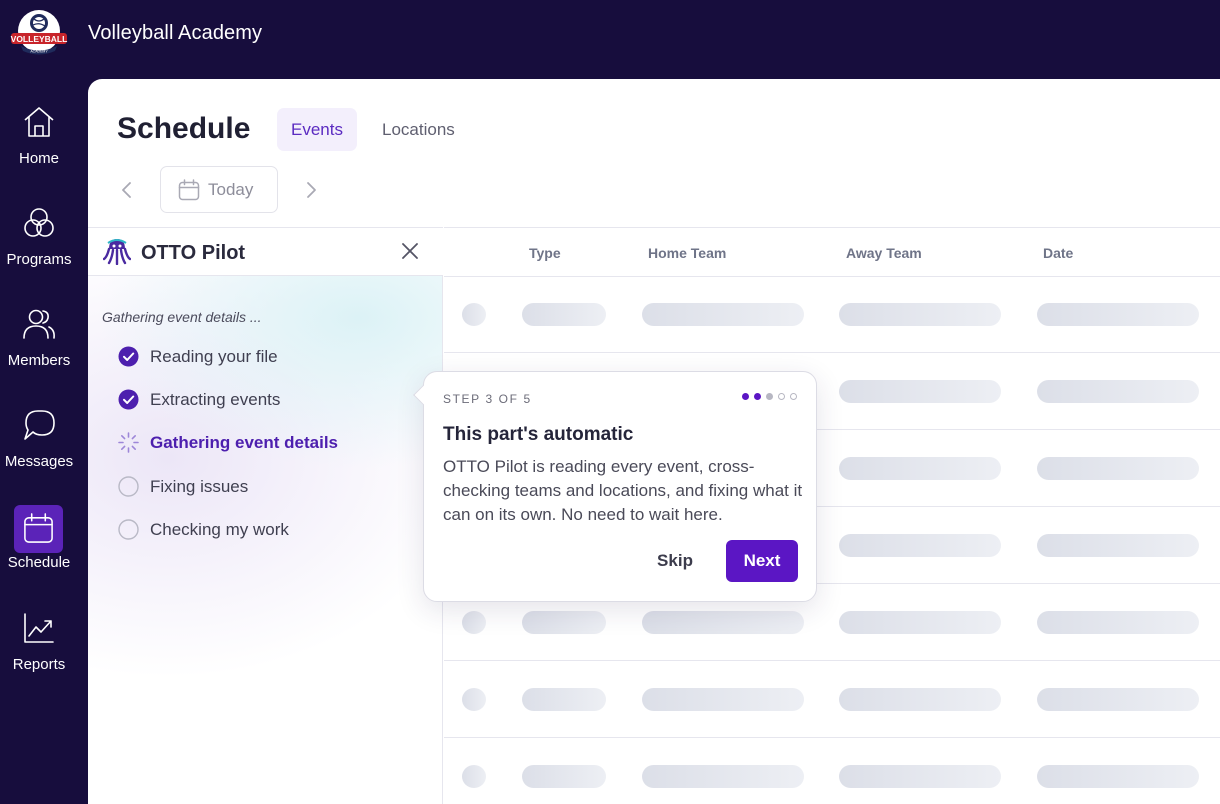  I want to click on messages-icon, so click(39, 425).